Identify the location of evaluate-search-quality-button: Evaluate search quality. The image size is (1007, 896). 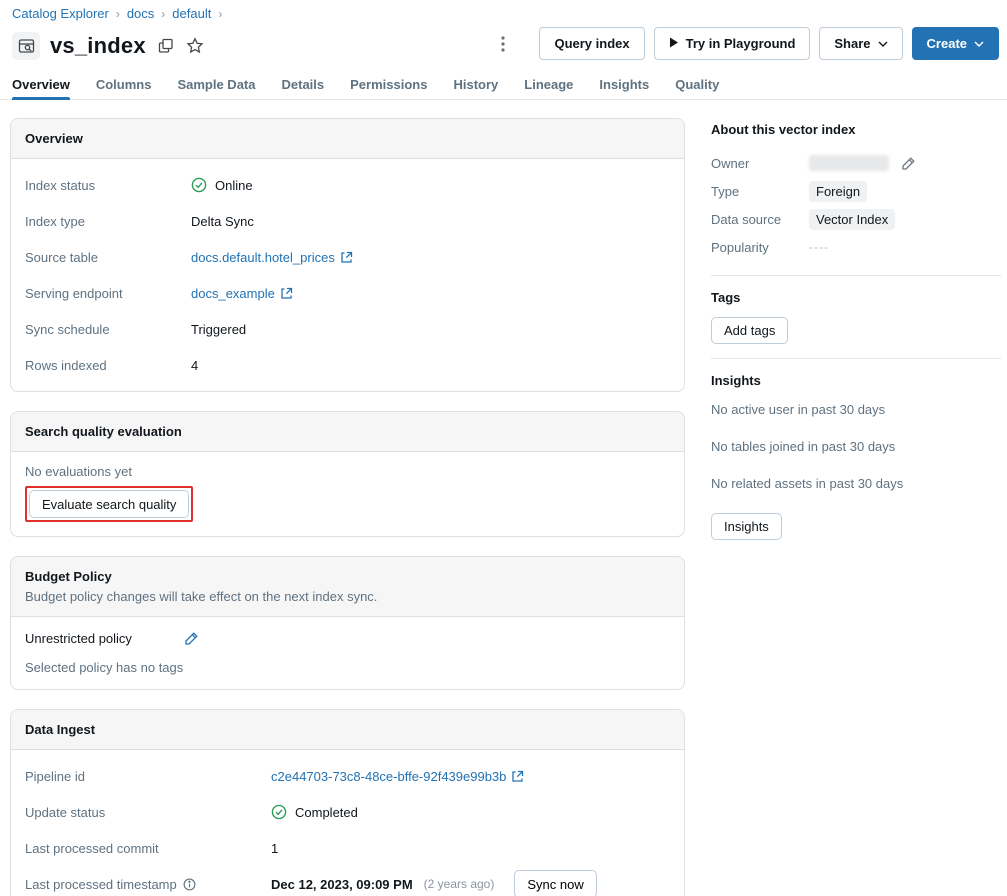
(109, 504).